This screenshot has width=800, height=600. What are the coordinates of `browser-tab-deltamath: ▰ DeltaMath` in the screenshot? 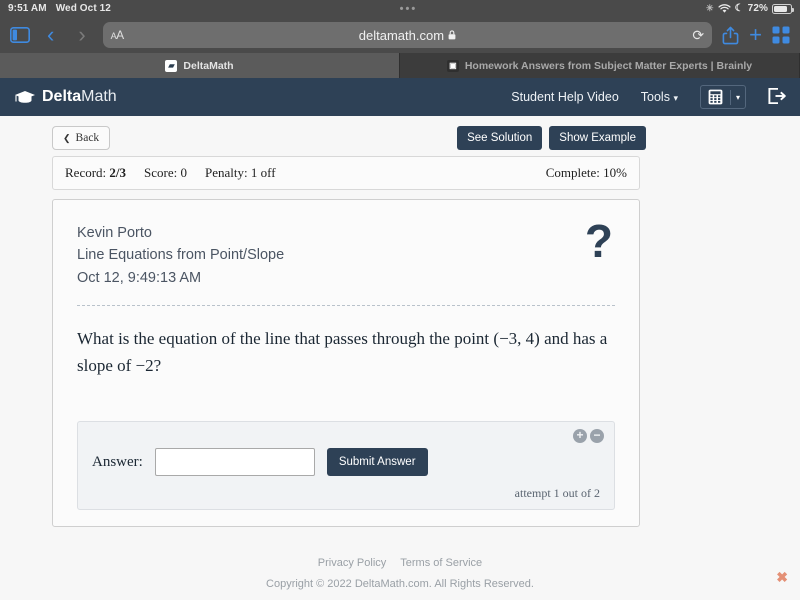 It's located at (200, 65).